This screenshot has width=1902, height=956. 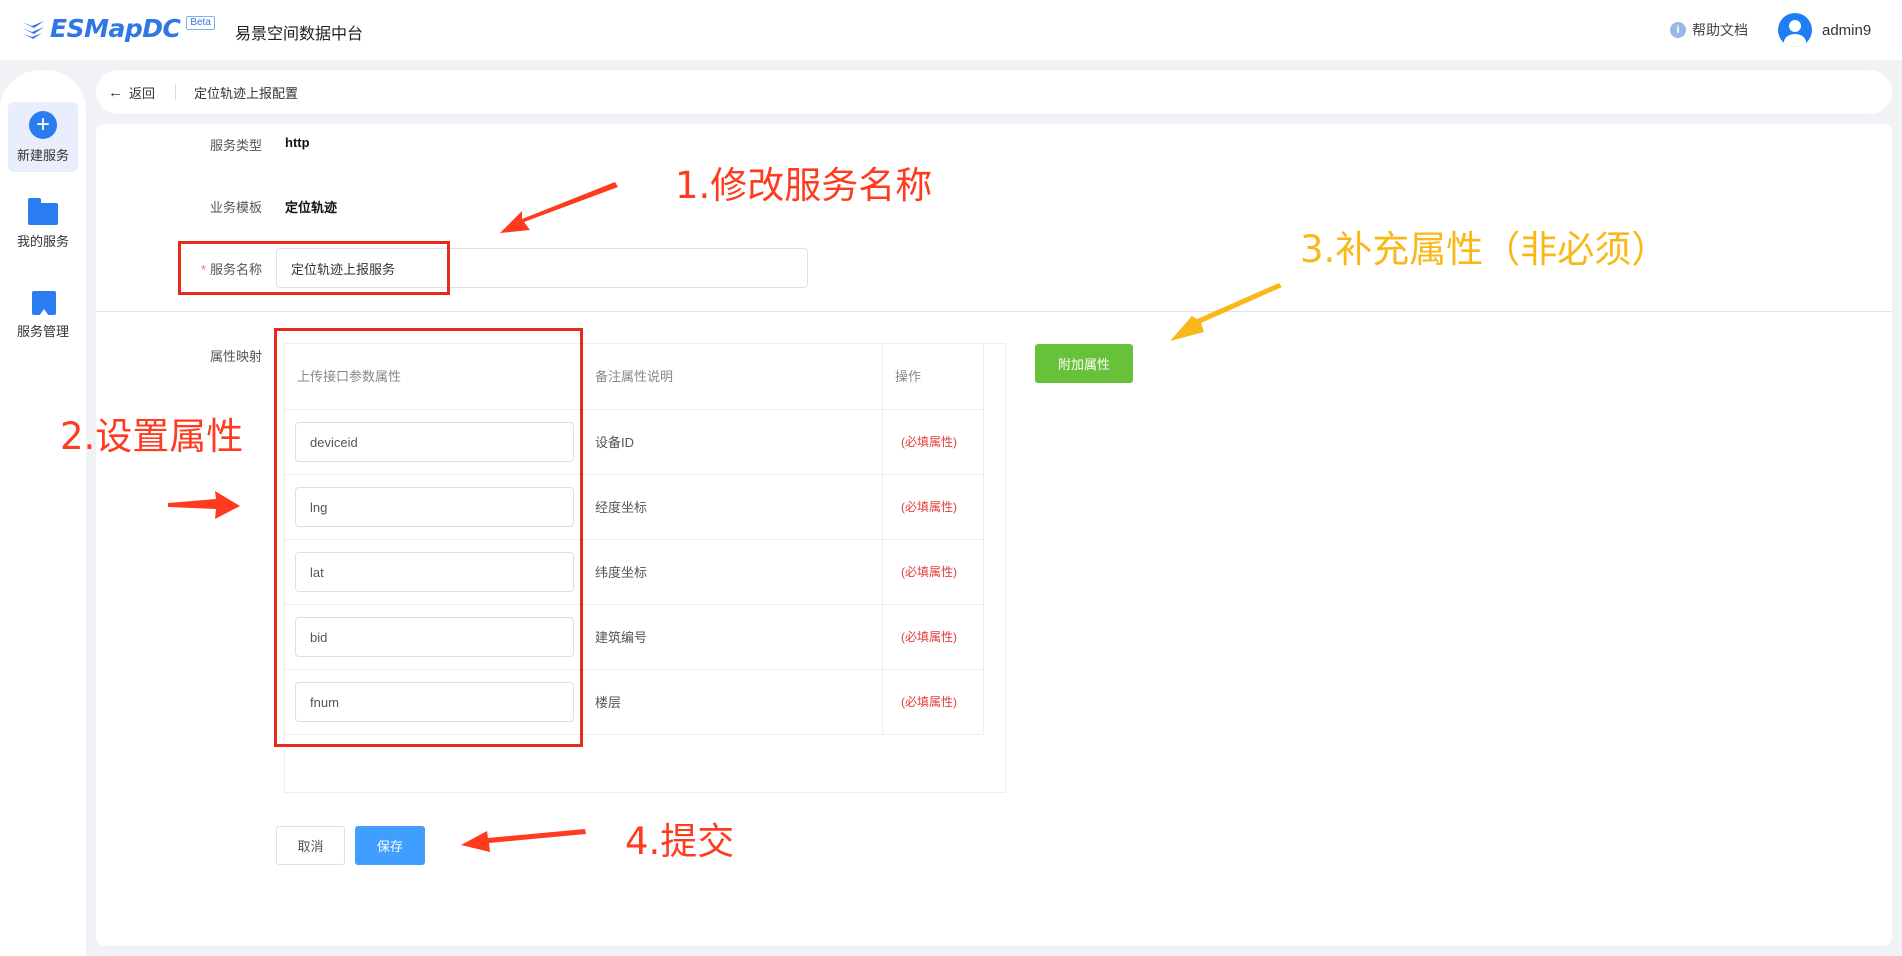 What do you see at coordinates (994, 92) in the screenshot?
I see `breadcrumb: ← 返回 定位轨迹上报配置` at bounding box center [994, 92].